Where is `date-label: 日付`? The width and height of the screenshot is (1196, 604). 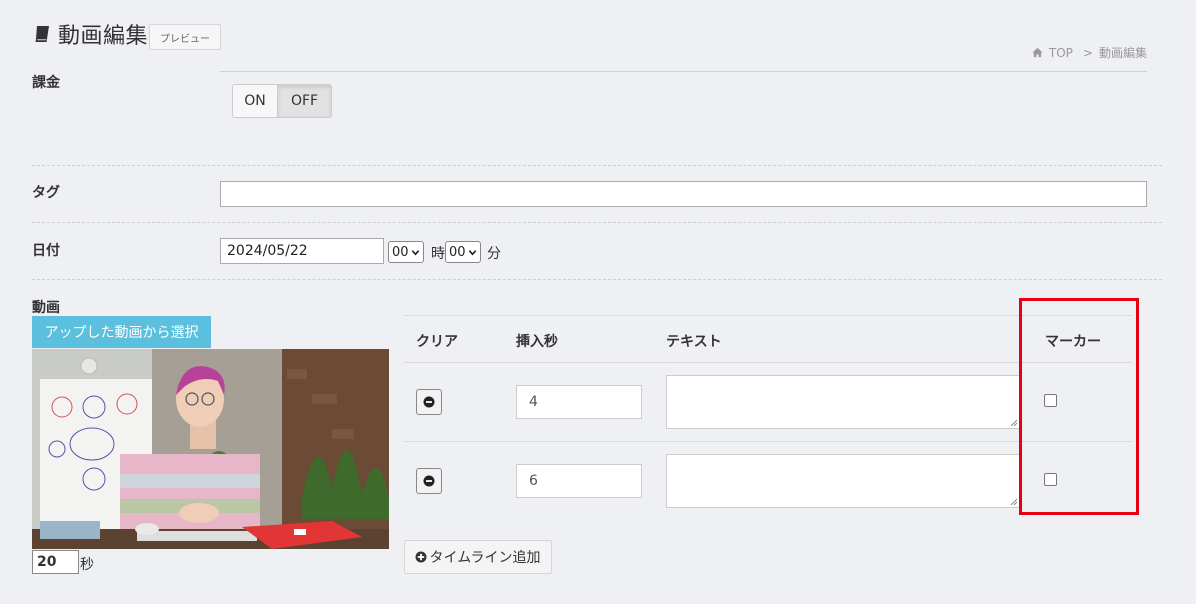
date-label: 日付 is located at coordinates (46, 251).